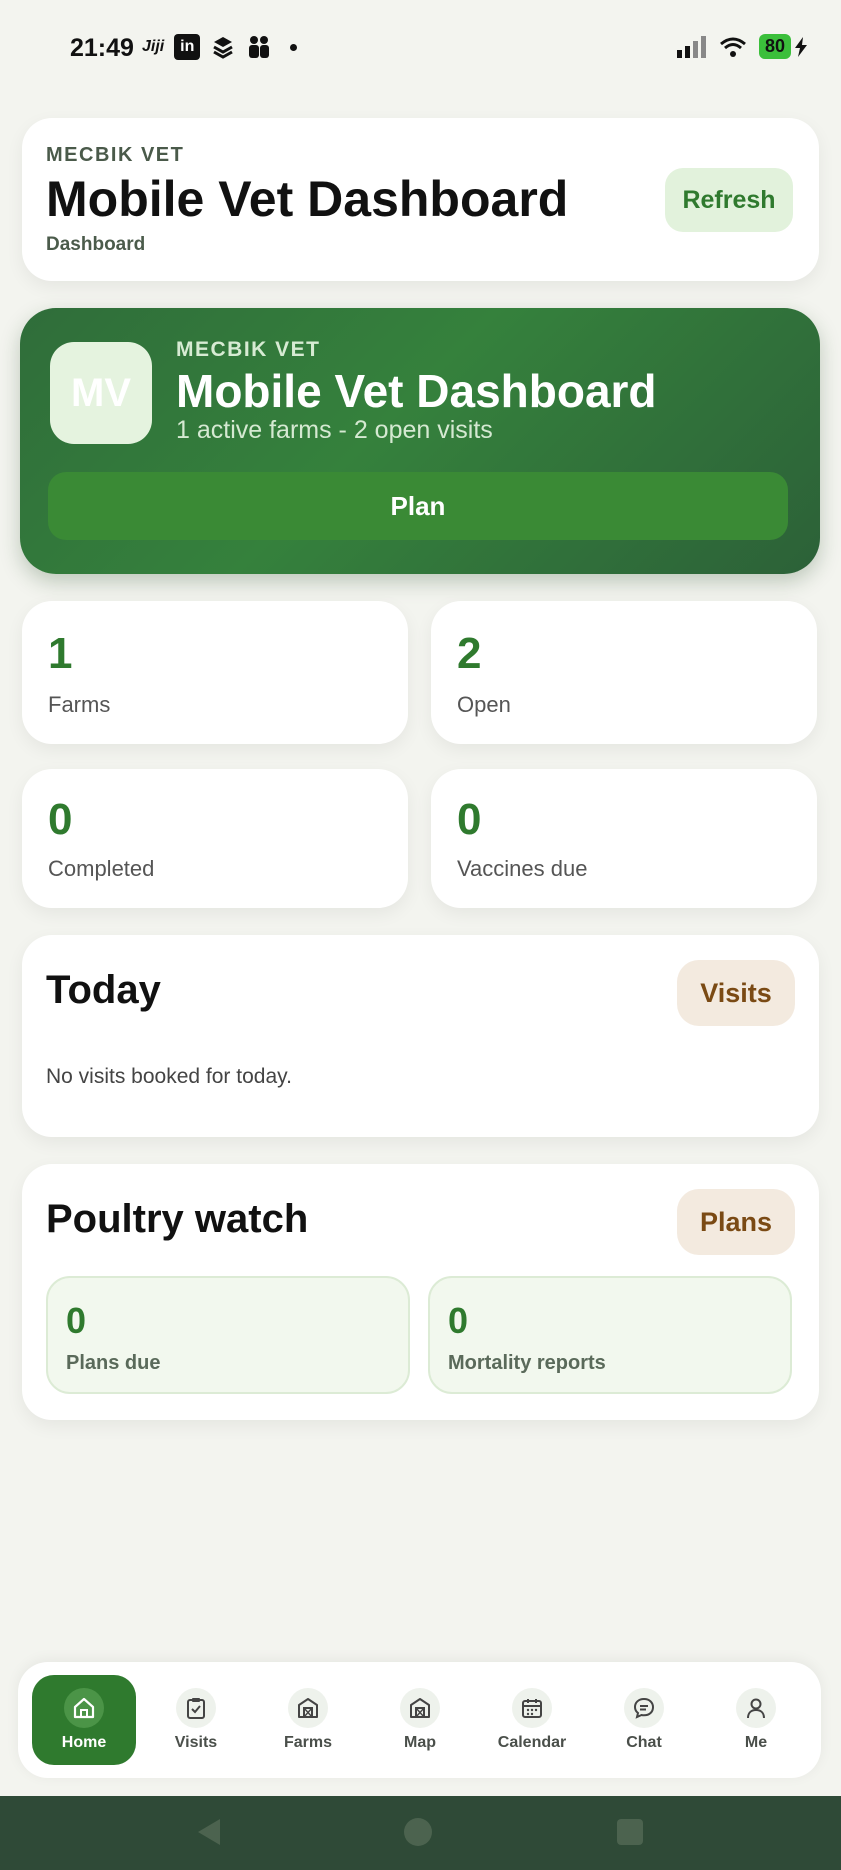 The height and width of the screenshot is (1870, 841). Describe the element at coordinates (420, 1036) in the screenshot. I see `today-card: Today Visits No visits booked for today.` at that location.